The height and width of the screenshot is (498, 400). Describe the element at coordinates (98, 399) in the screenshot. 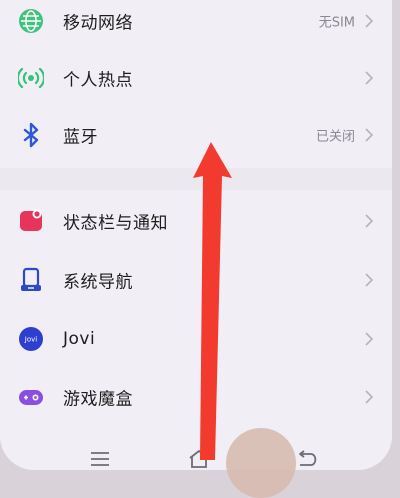

I see `setting-label: 游戏魔盒` at that location.